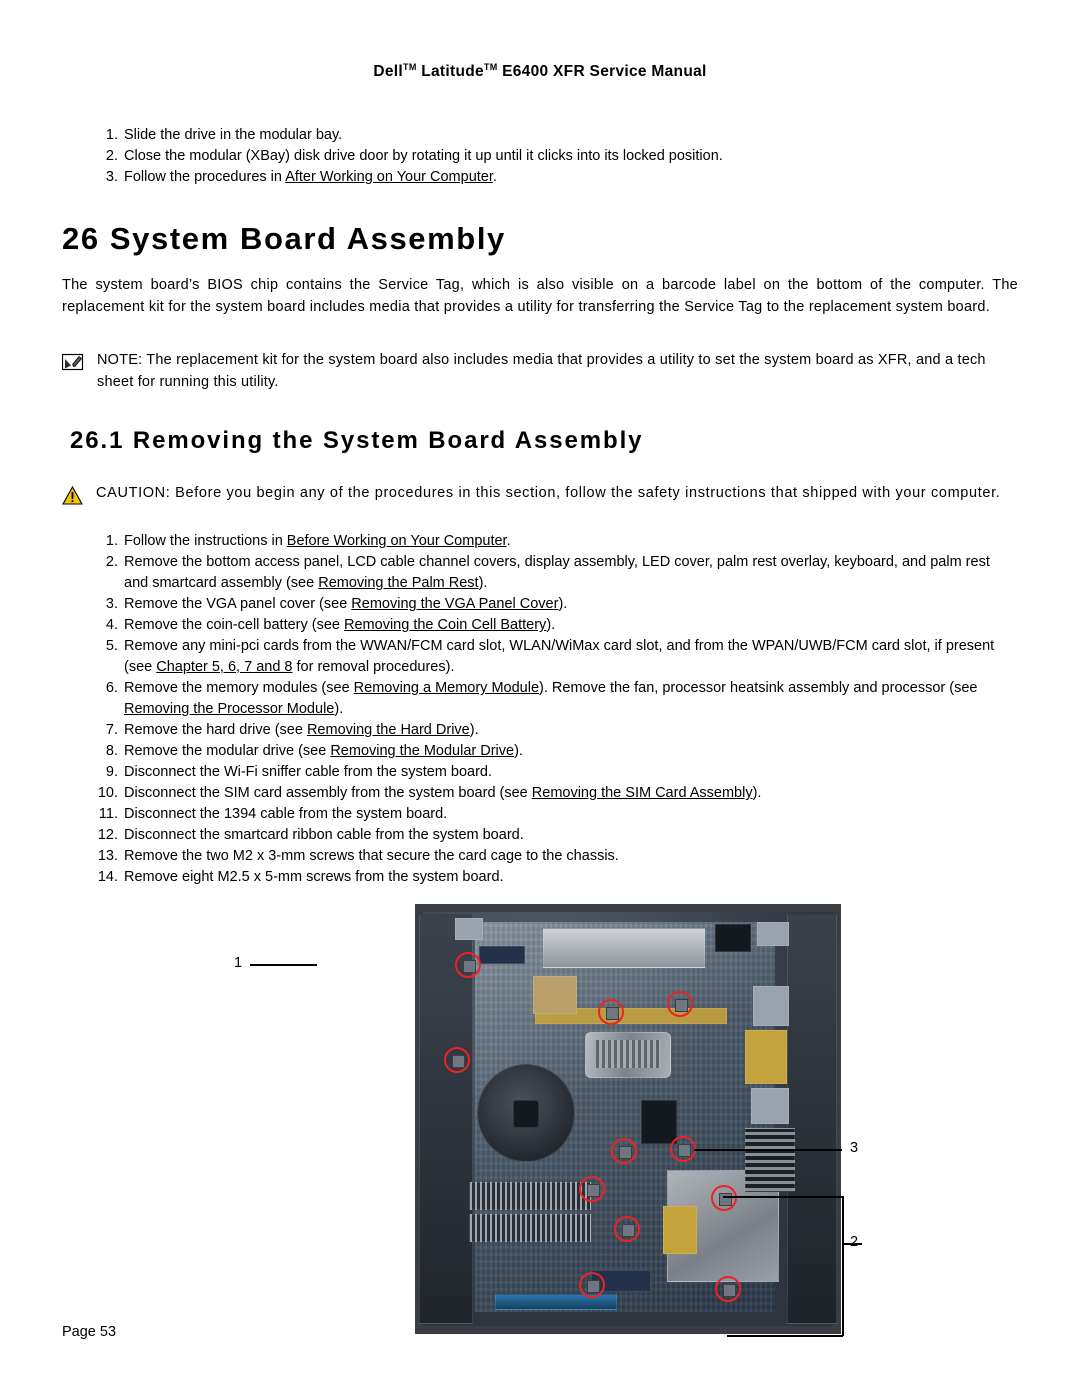  Describe the element at coordinates (107, 793) in the screenshot. I see `step-number: 10.` at that location.